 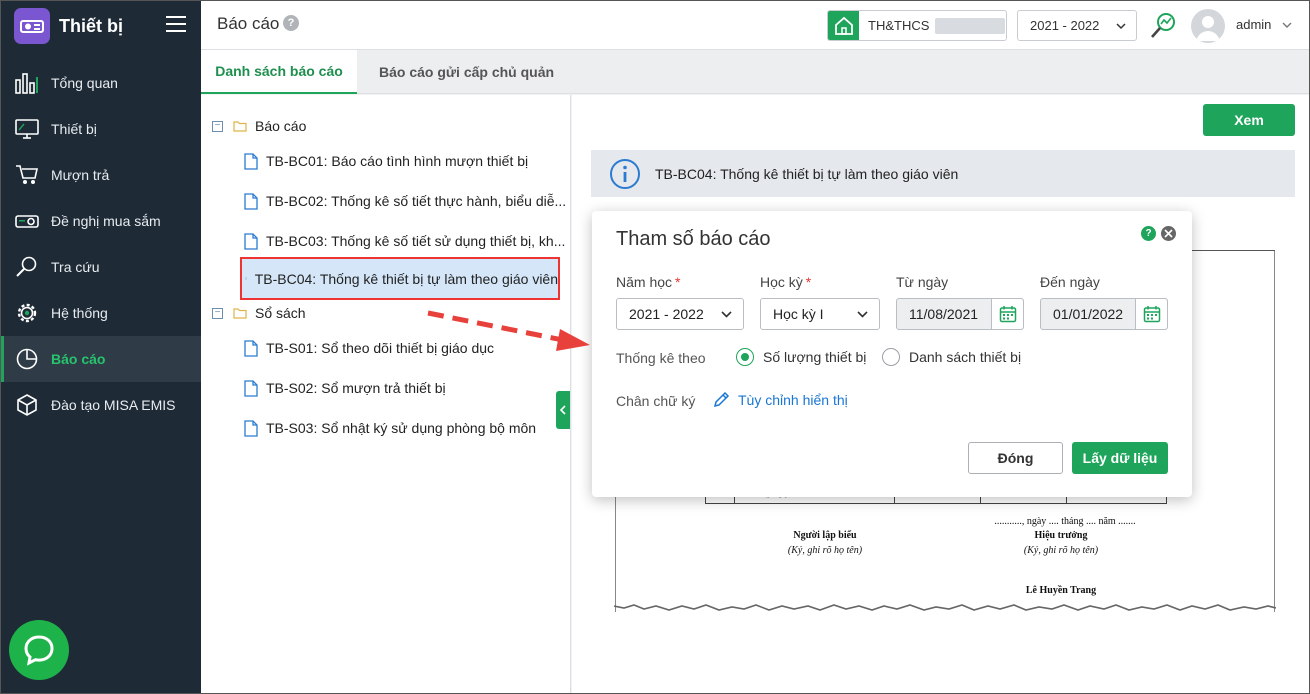 What do you see at coordinates (78, 359) in the screenshot?
I see `sidebar-item-label: Báo cáo` at bounding box center [78, 359].